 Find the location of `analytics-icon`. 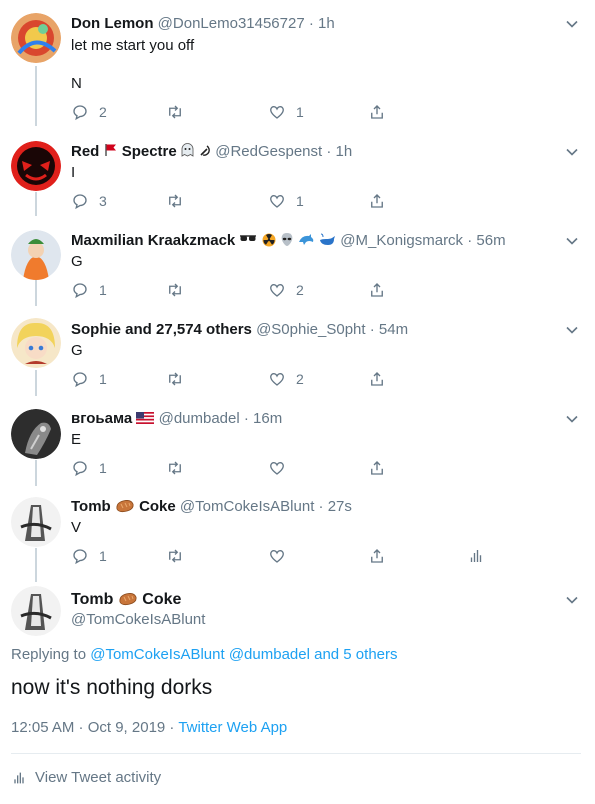

analytics-icon is located at coordinates (476, 556).